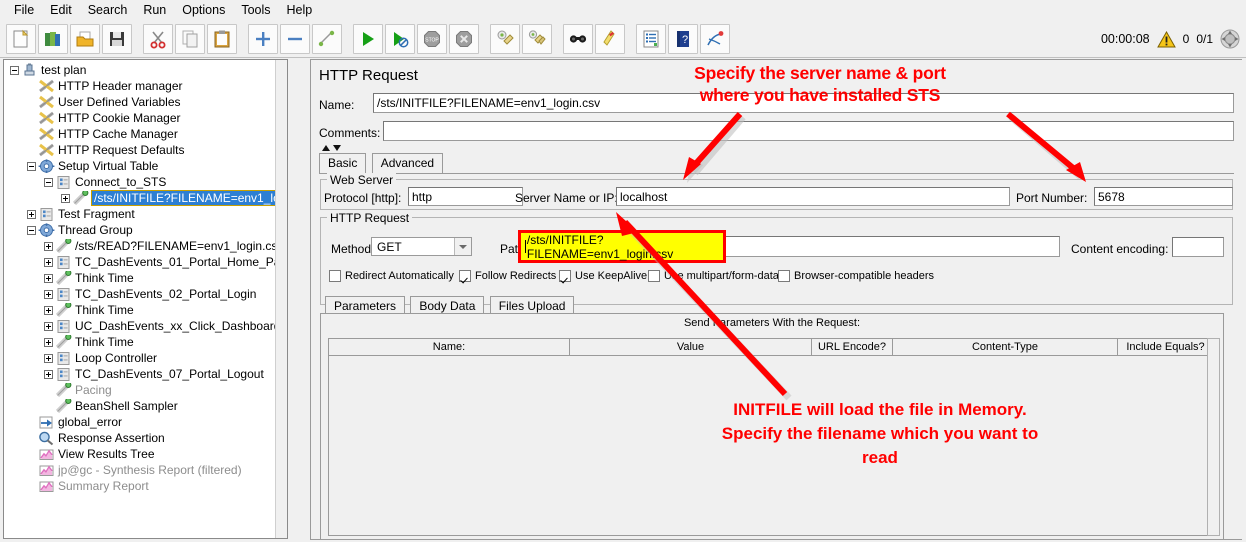  I want to click on column-header-name: Name:, so click(449, 347).